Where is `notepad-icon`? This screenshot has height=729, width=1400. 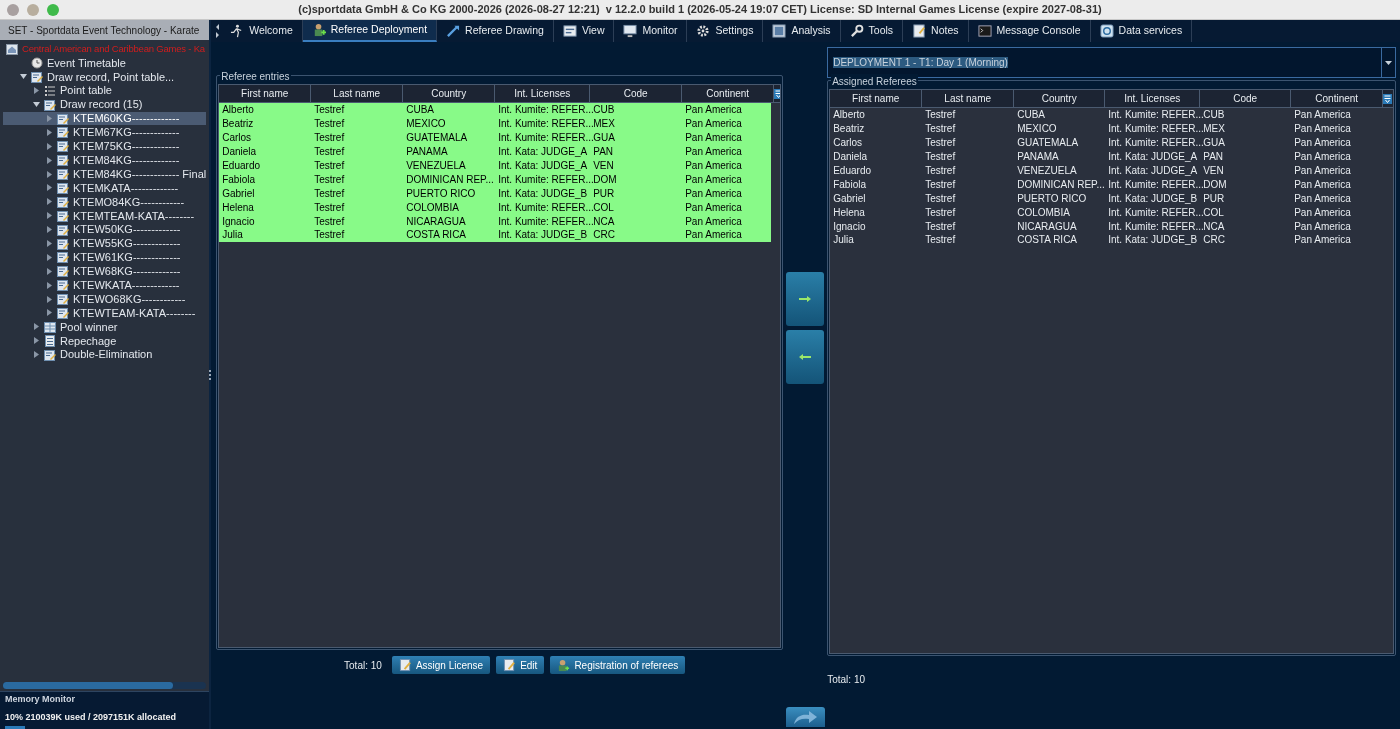
notepad-icon is located at coordinates (919, 31).